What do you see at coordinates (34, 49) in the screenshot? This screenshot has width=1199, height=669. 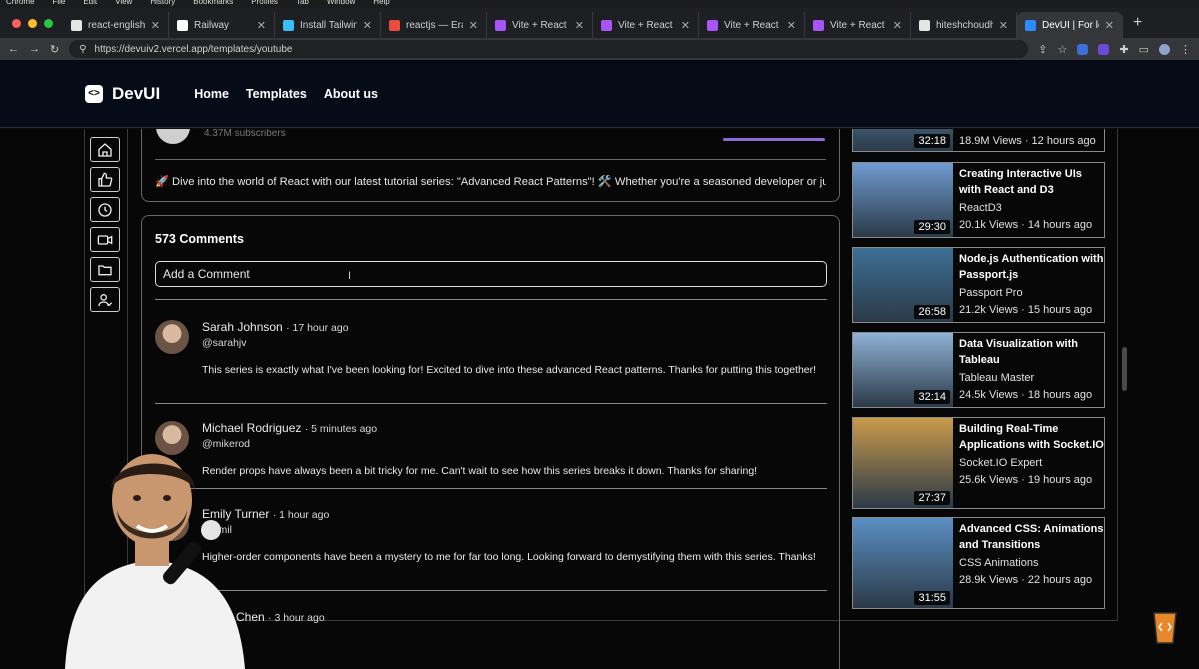 I see `forward-icon: →` at bounding box center [34, 49].